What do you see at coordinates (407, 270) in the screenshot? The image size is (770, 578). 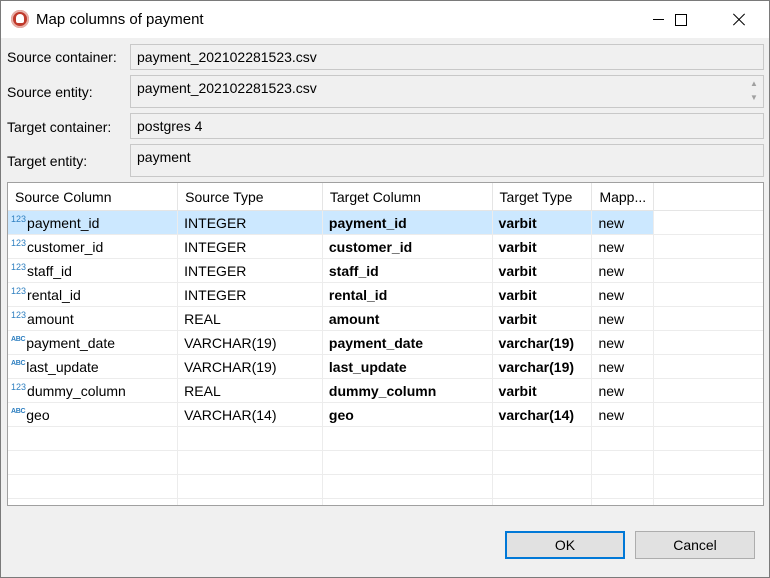 I see `cell-target-column: staff_id` at bounding box center [407, 270].